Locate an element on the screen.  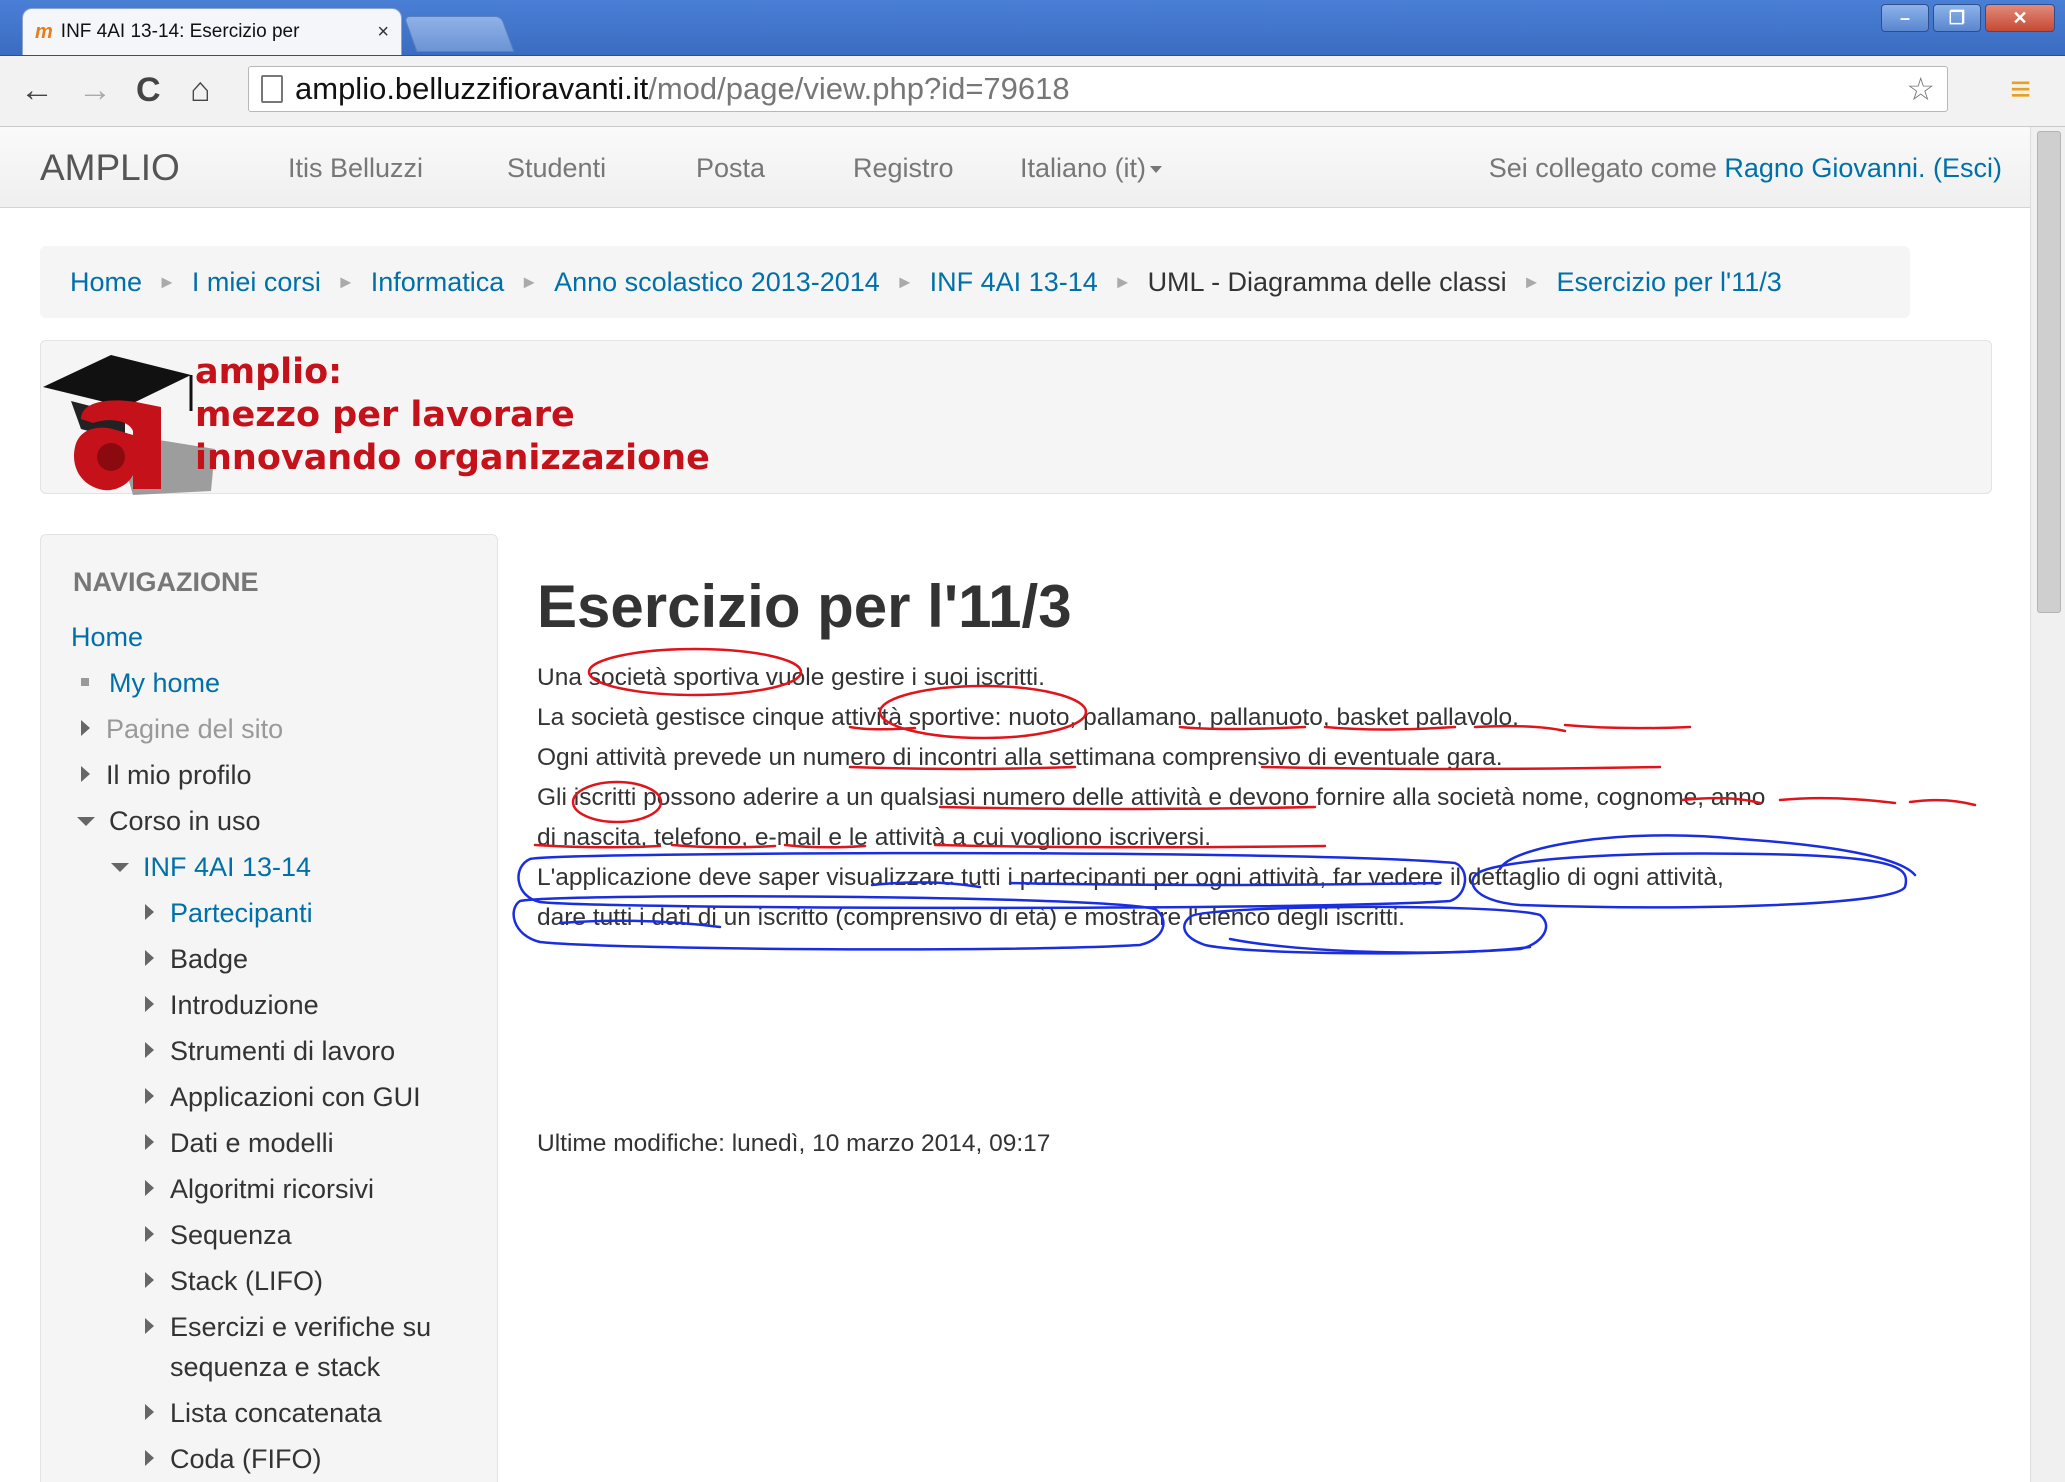
scrollbar-thumb is located at coordinates (2049, 372).